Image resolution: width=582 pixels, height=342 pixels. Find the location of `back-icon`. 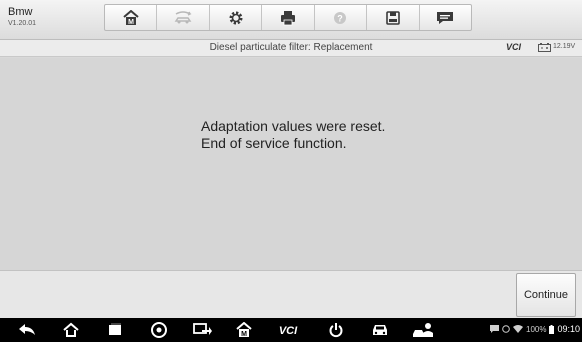

back-icon is located at coordinates (27, 329).